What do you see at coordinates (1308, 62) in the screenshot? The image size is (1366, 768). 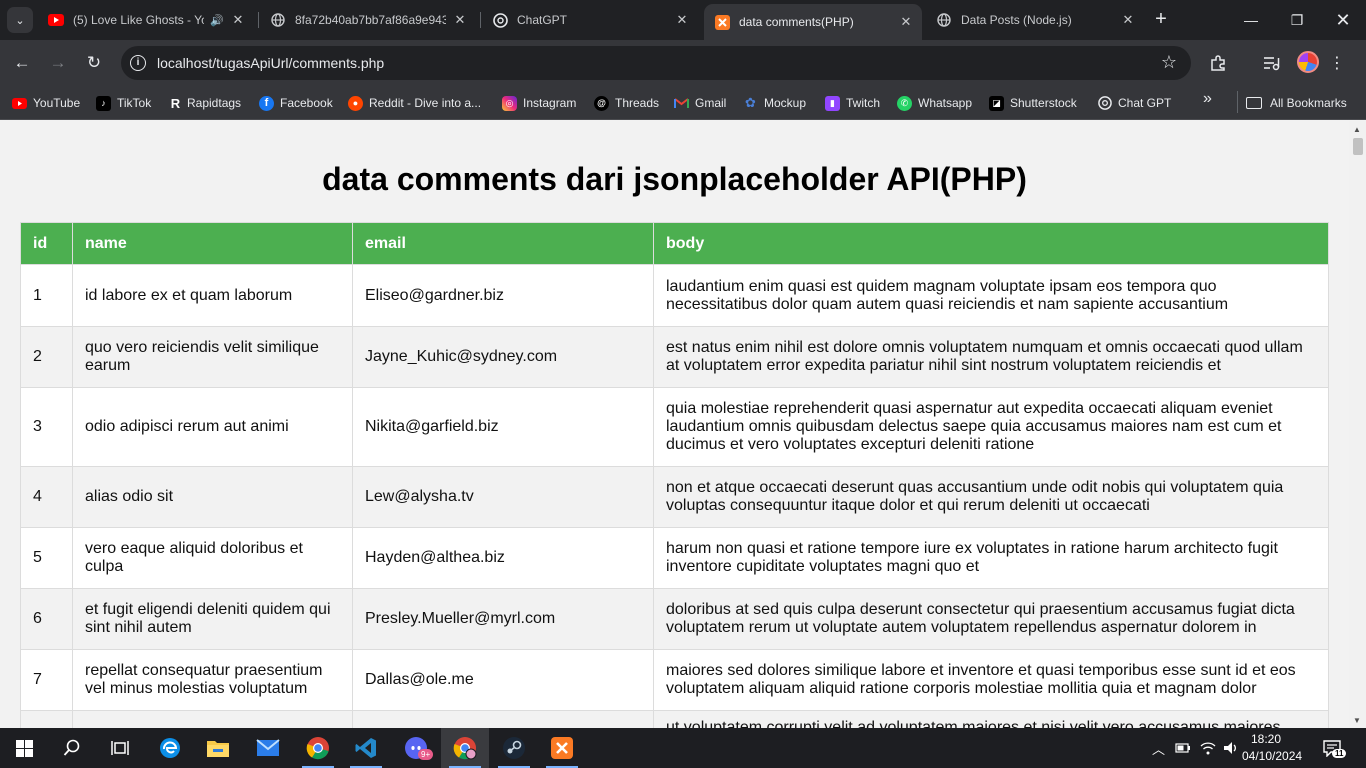 I see `profile-avatar` at bounding box center [1308, 62].